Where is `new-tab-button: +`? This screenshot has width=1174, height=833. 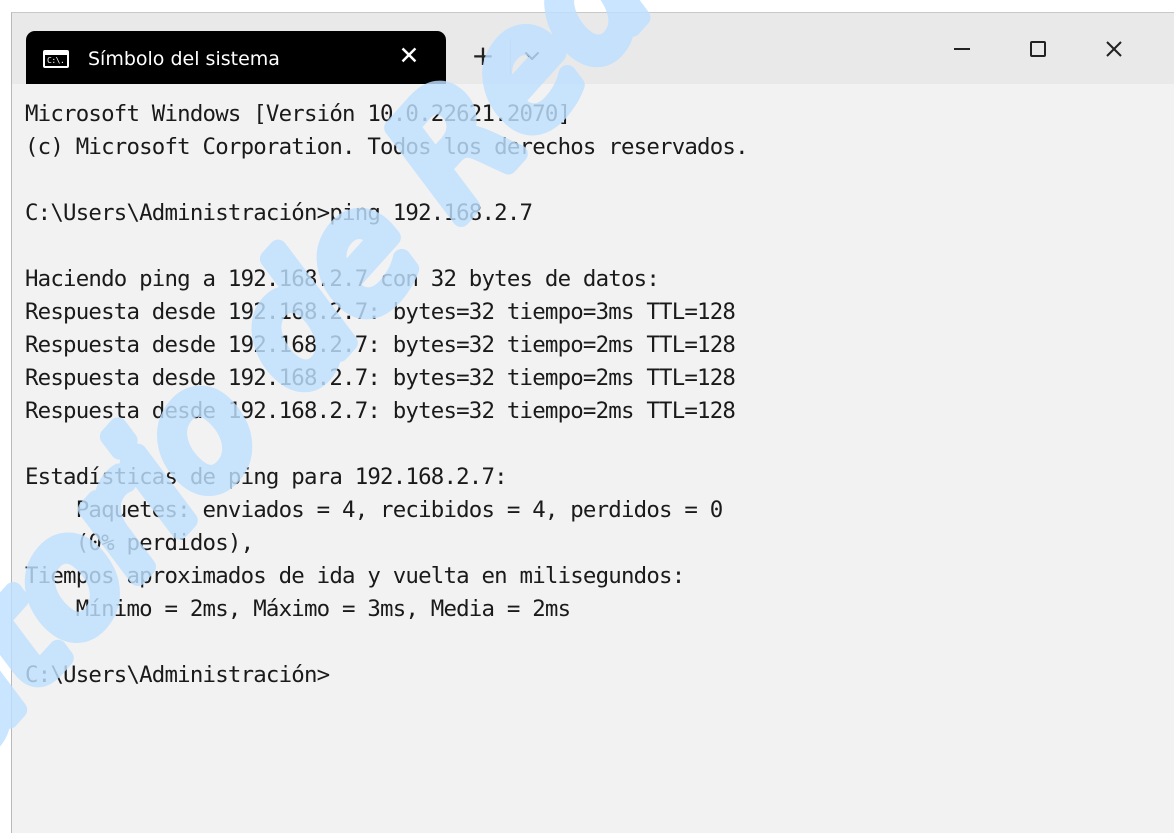
new-tab-button: + is located at coordinates (483, 56).